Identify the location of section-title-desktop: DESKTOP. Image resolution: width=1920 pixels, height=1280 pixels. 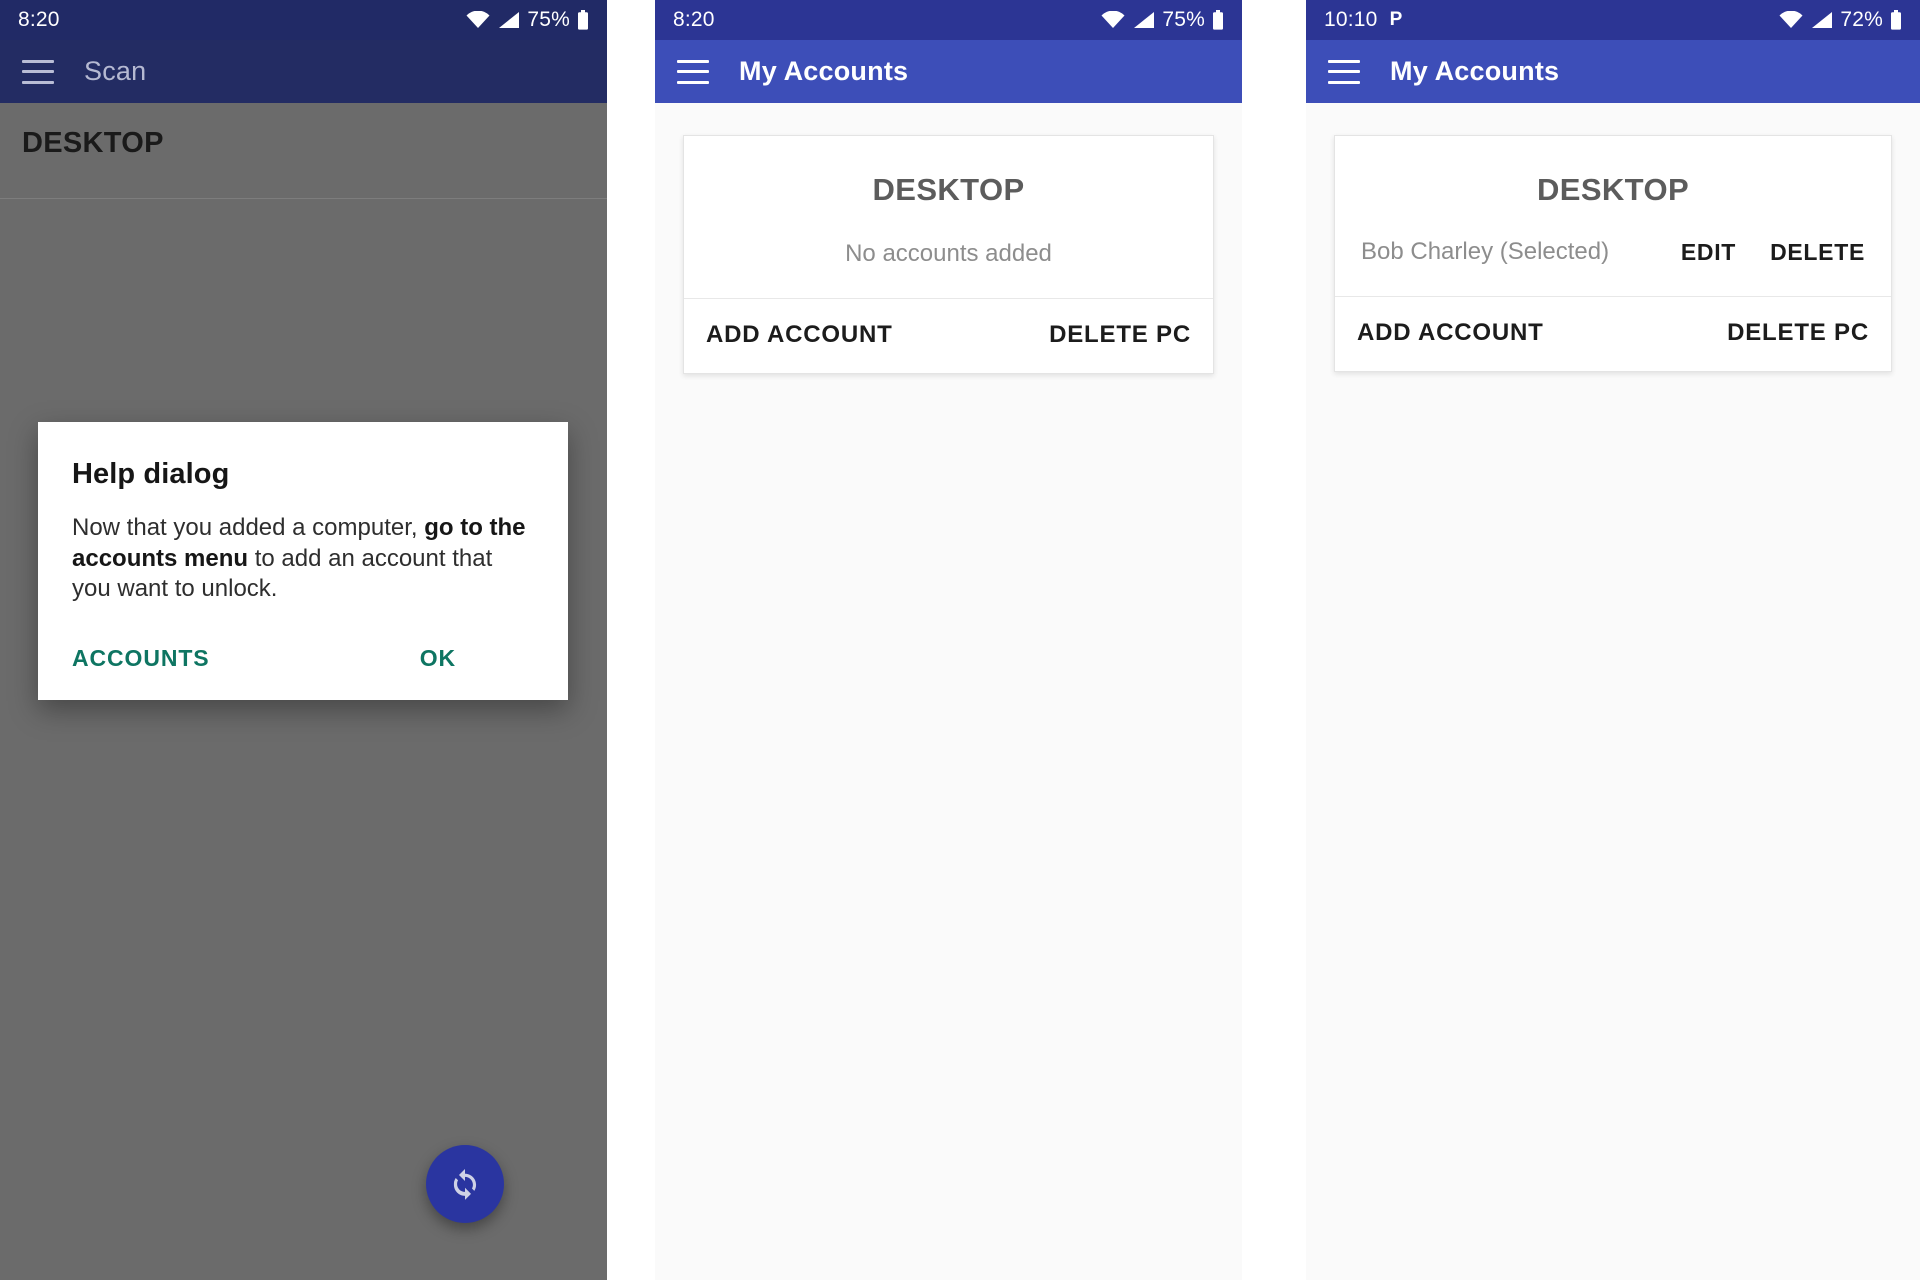
(93, 143).